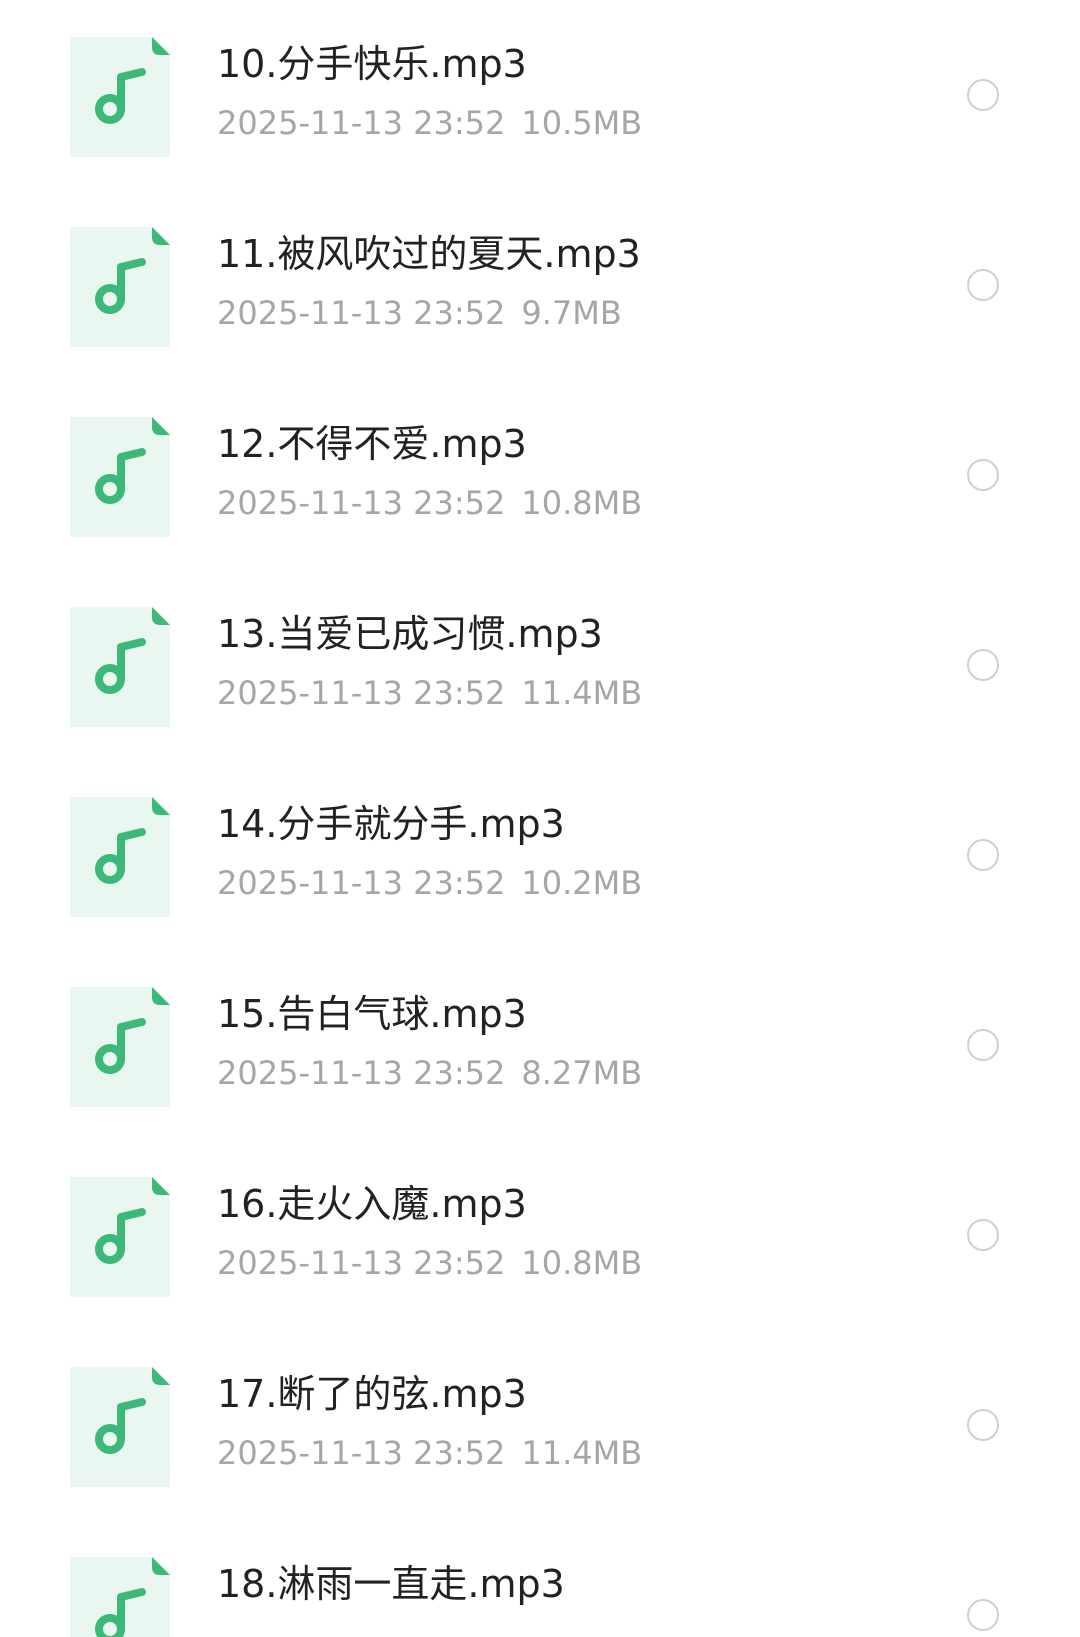 The image size is (1080, 1637). I want to click on file-meta: 2025-11-13 23:52 9.7MB, so click(419, 313).